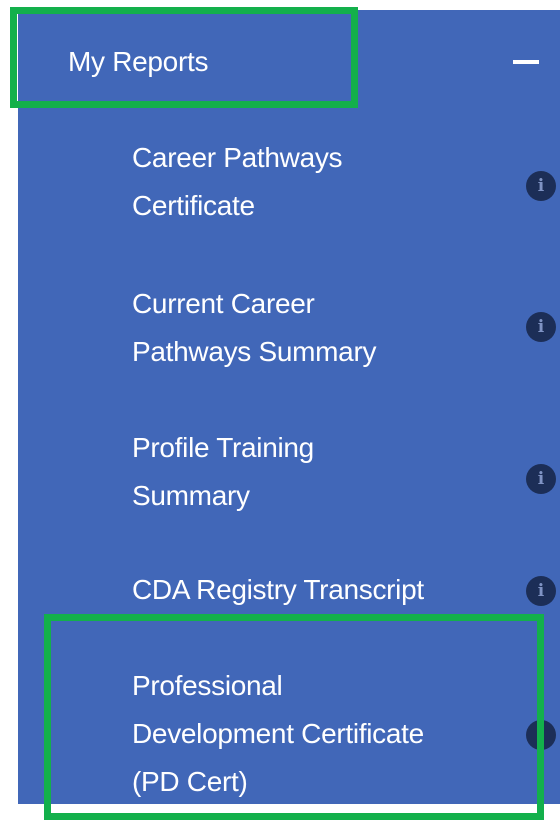  I want to click on menu-item-current-career-pathways-summary: Current Career Pathways Summary i, so click(289, 330).